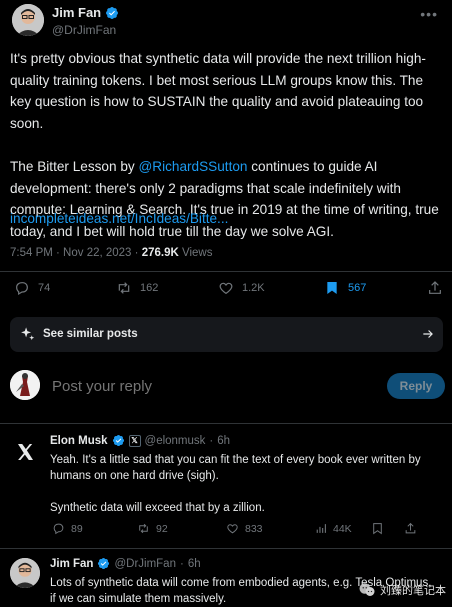 The width and height of the screenshot is (452, 607). What do you see at coordinates (90, 334) in the screenshot?
I see `similar-posts-label: See similar posts` at bounding box center [90, 334].